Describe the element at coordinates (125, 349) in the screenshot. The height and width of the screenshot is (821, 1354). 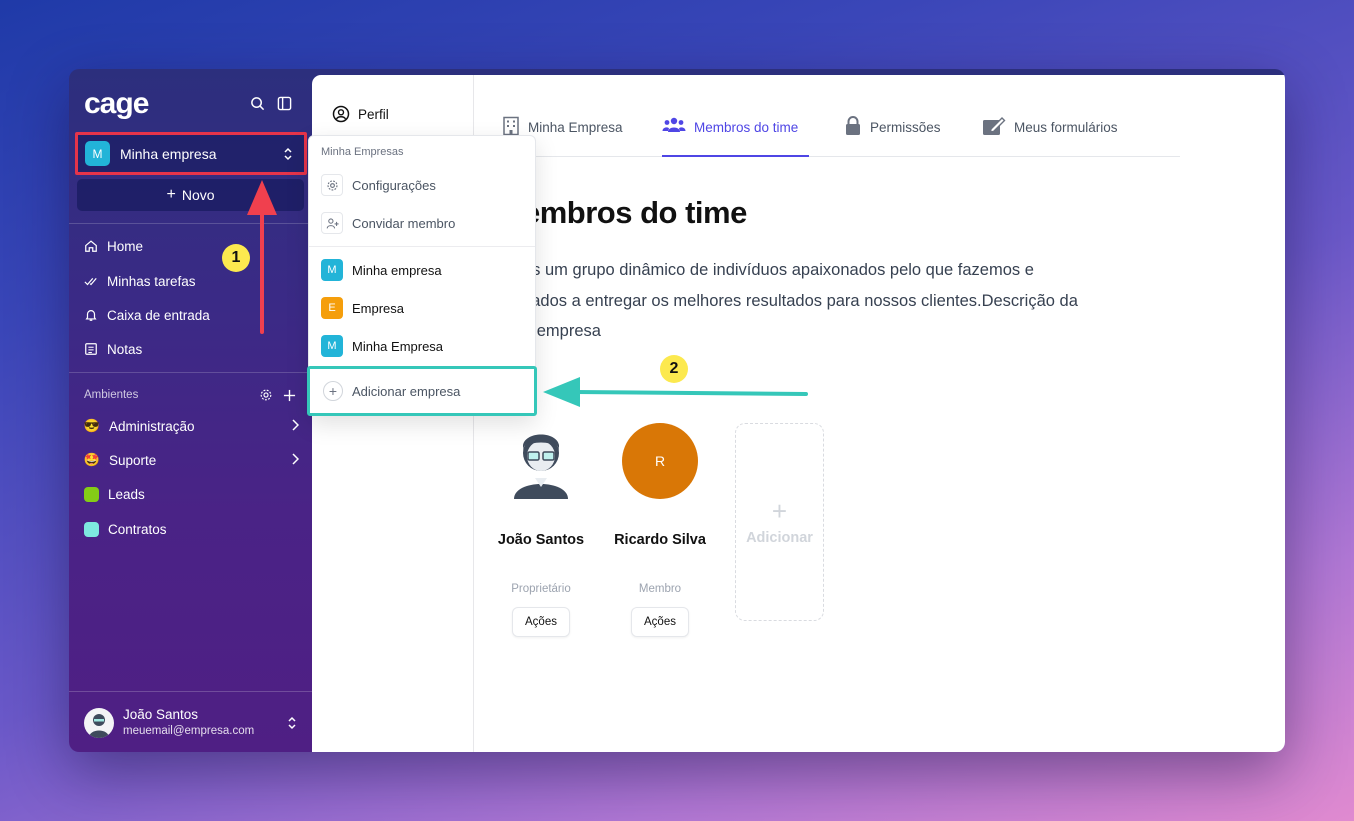
I see `nav-label: Notas` at that location.